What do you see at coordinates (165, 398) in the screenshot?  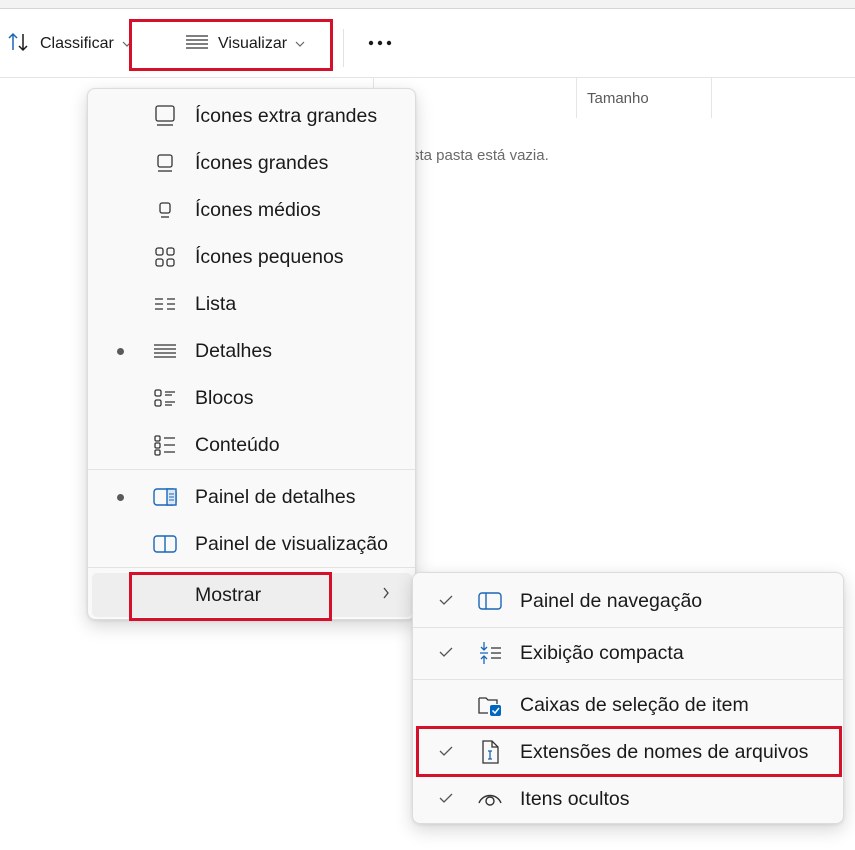 I see `tiles-icon` at bounding box center [165, 398].